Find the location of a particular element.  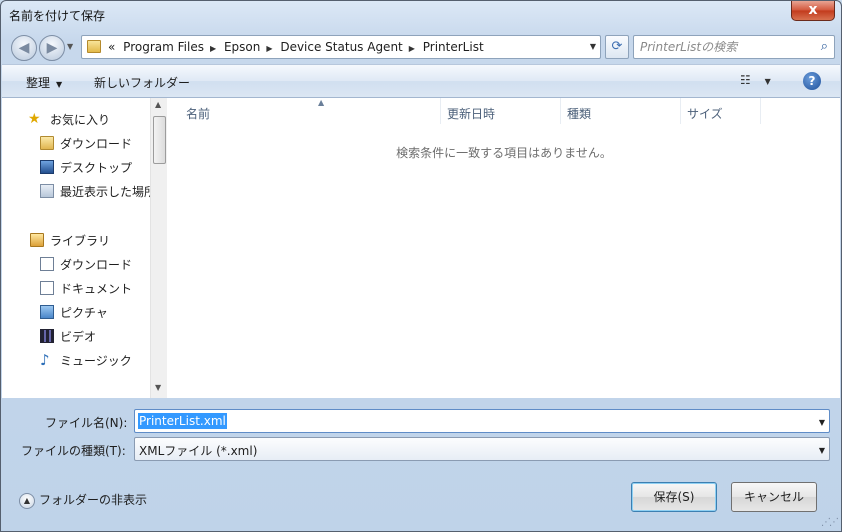

star-icon: ★ is located at coordinates (34, 119).